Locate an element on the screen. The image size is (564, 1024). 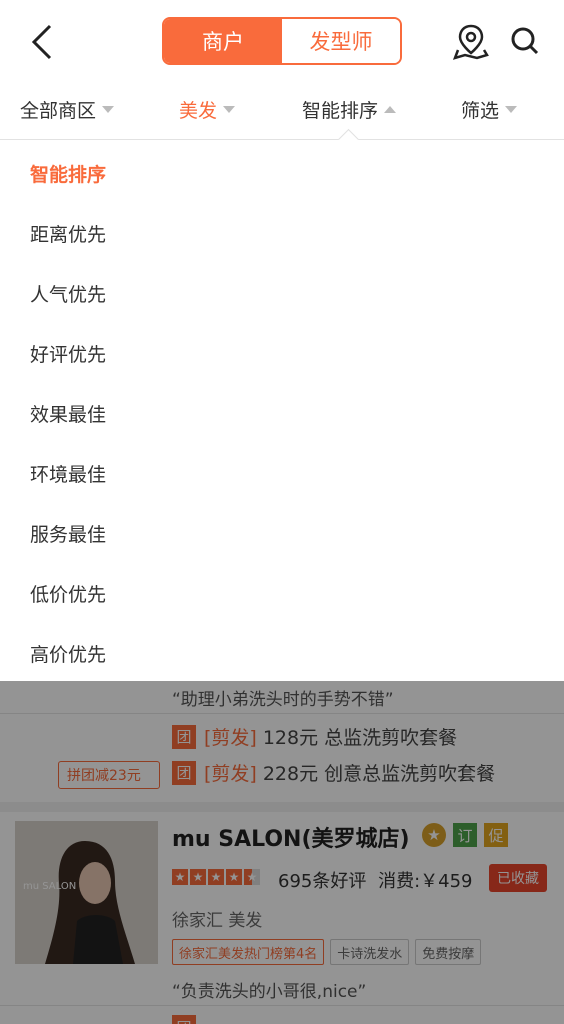
filter-bar: 全部商区 美发 智能排序 筛选 is located at coordinates (282, 112).